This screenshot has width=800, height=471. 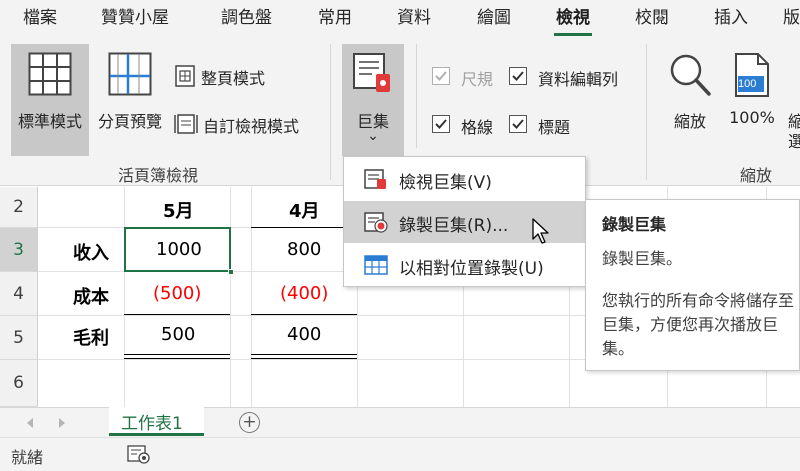 I want to click on tooltip-description: 您執行的所有命令將儲存至巨集，方便您再次播放巨集。, so click(x=698, y=324).